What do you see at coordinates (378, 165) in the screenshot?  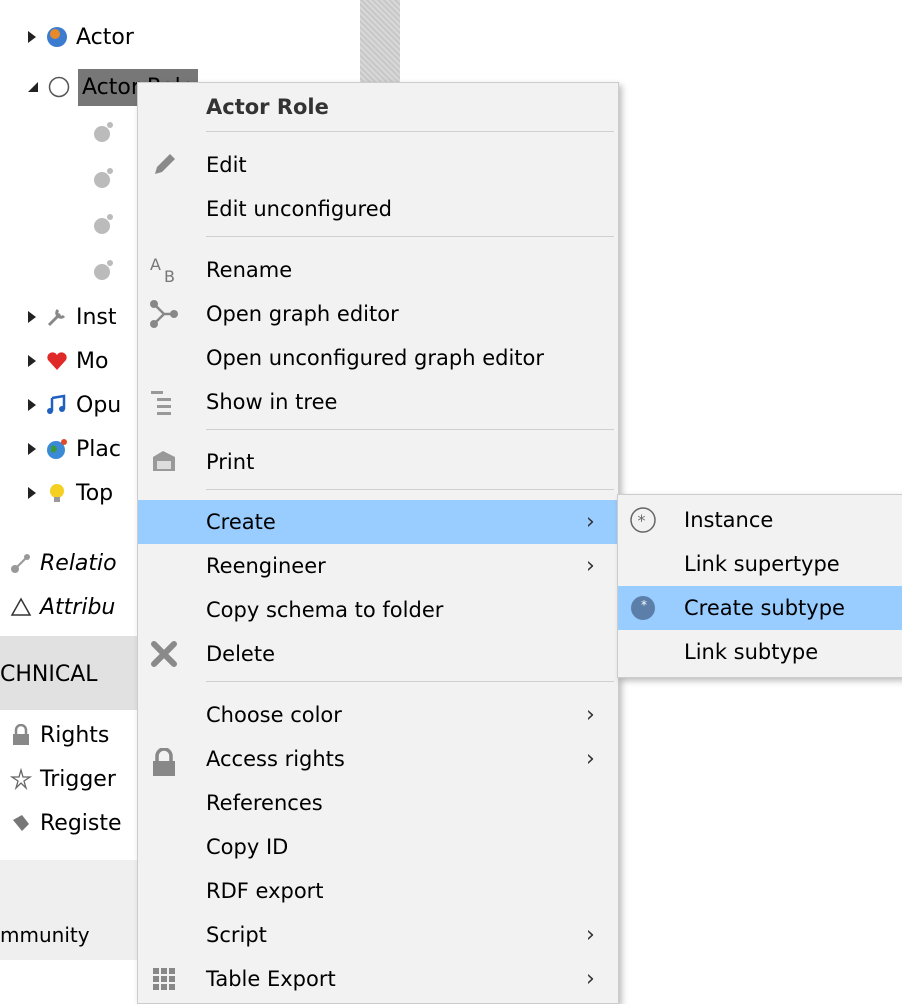 I see `menu-item-edit: Edit` at bounding box center [378, 165].